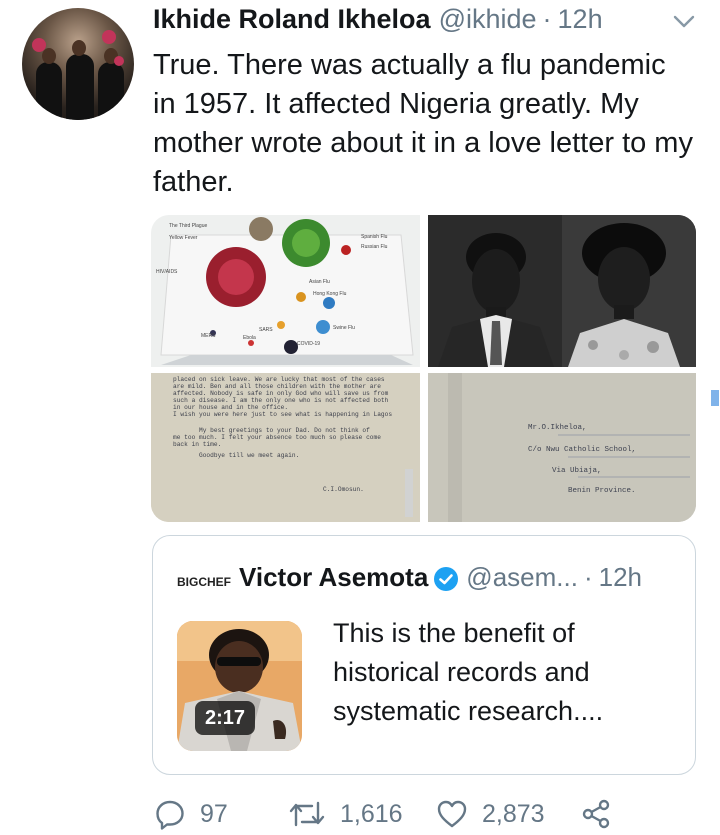 This screenshot has width=720, height=835. Describe the element at coordinates (602, 491) in the screenshot. I see `envelope-line: Benin Province.` at that location.